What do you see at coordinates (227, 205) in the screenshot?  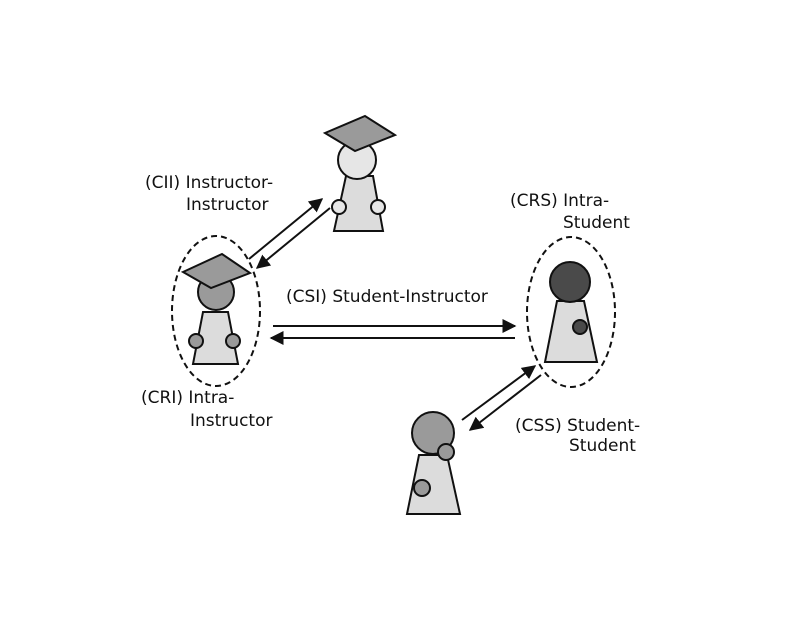 I see `cii-label-line2: Instructor` at bounding box center [227, 205].